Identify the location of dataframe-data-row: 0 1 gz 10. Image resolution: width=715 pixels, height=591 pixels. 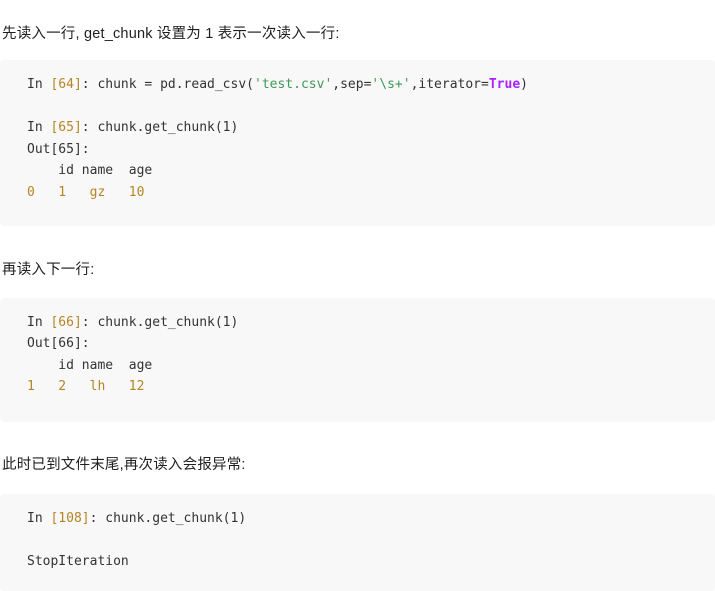
(86, 192).